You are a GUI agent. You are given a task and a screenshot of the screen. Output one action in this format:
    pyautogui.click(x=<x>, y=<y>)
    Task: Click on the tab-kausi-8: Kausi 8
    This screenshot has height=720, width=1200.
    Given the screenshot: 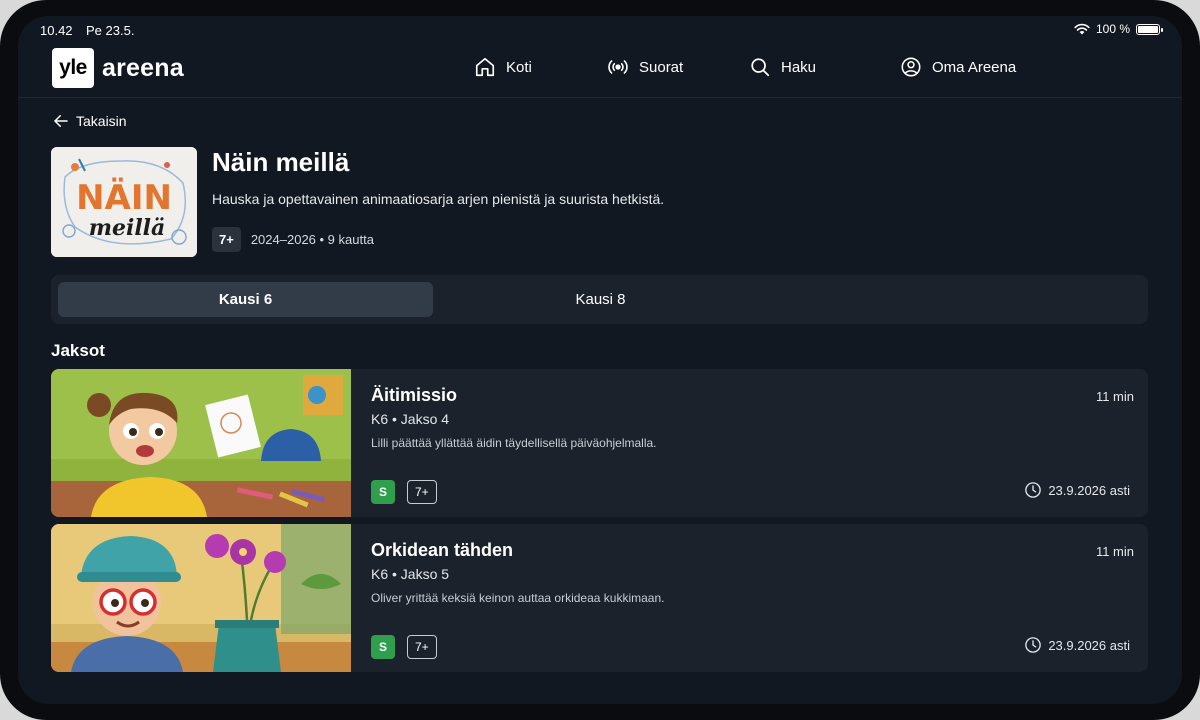 What is the action you would take?
    pyautogui.click(x=600, y=299)
    